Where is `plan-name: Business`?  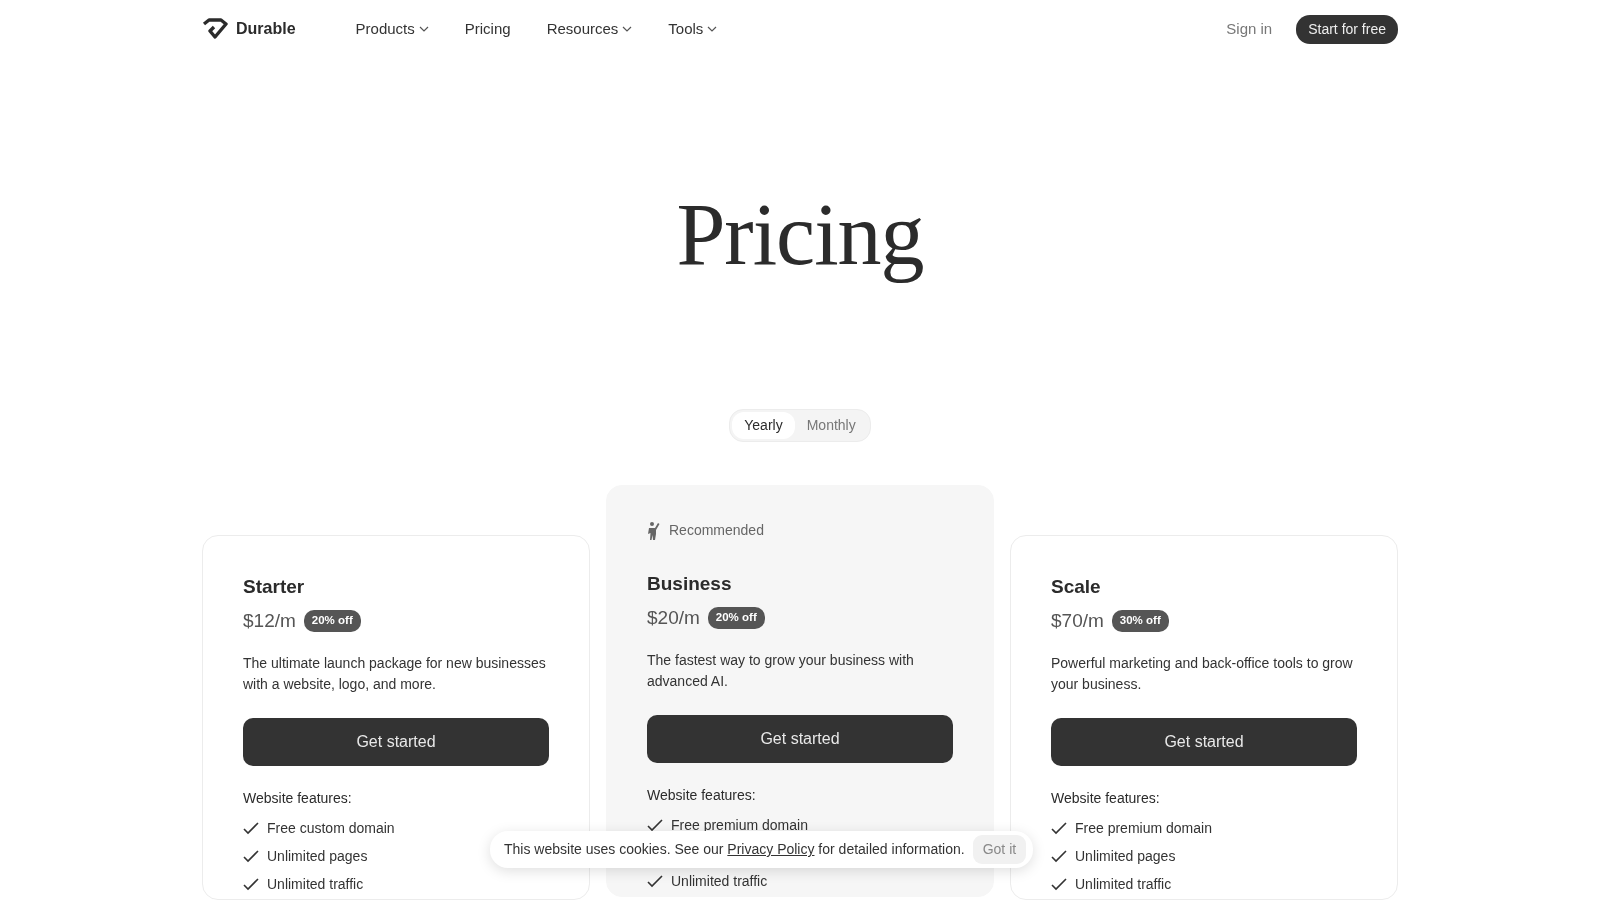 plan-name: Business is located at coordinates (690, 584).